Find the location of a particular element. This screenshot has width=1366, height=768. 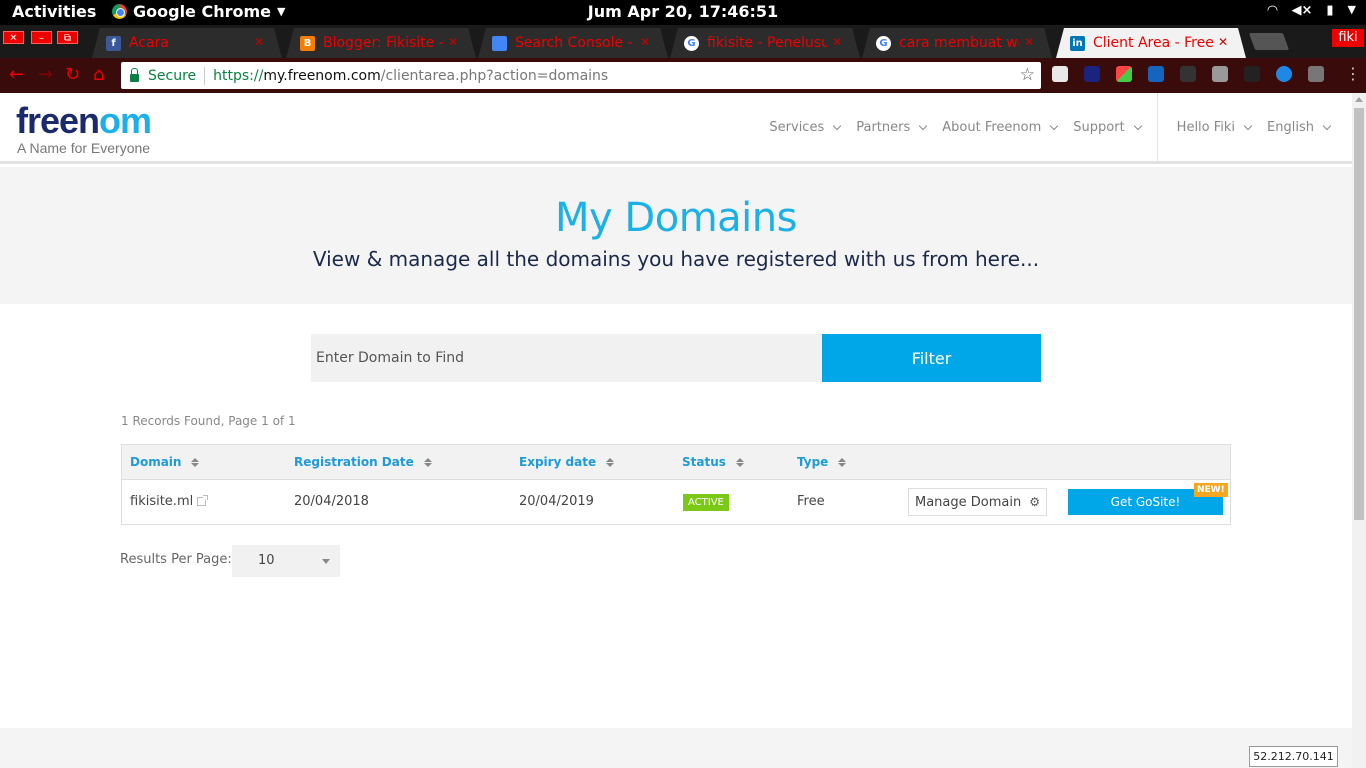

tab-title: cara membuat web is located at coordinates (958, 43).